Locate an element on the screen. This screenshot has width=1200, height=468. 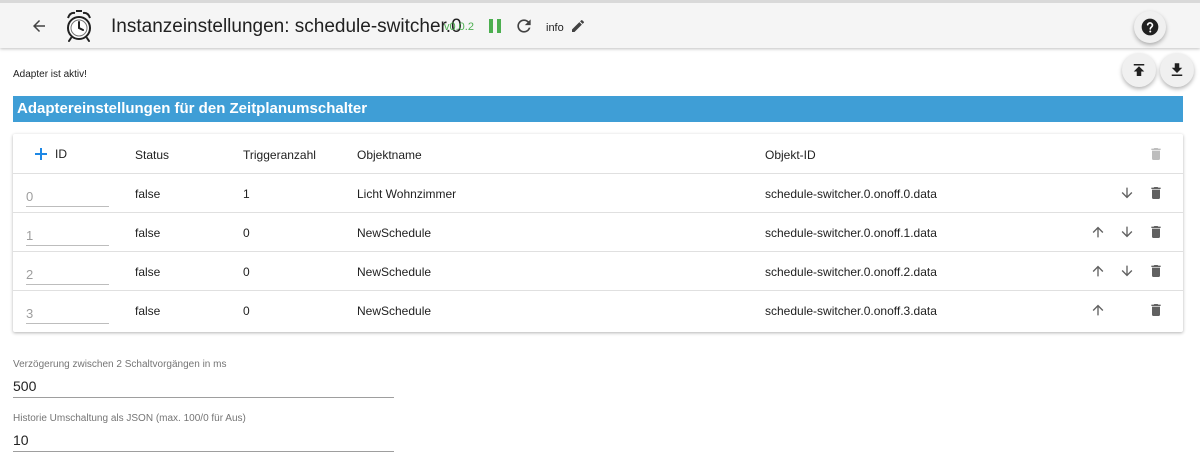
reload-icon is located at coordinates (524, 26).